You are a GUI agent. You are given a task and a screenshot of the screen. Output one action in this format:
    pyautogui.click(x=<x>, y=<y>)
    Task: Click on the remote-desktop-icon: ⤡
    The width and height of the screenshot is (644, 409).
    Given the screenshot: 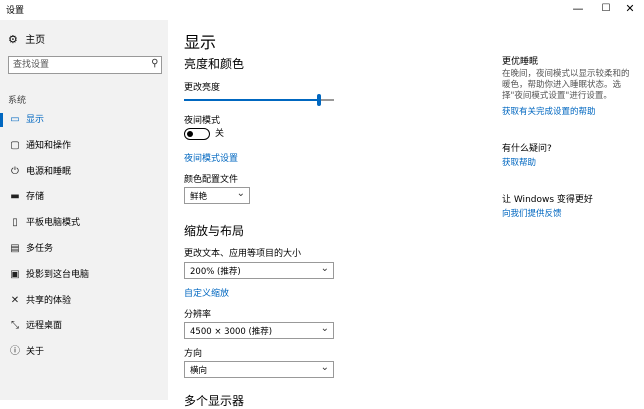 What is the action you would take?
    pyautogui.click(x=15, y=326)
    